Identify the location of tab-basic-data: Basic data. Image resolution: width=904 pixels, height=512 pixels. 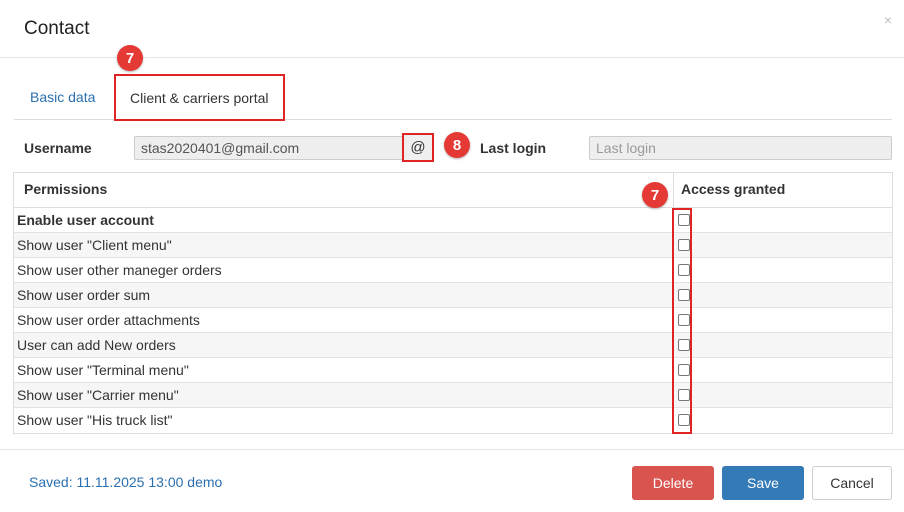
(62, 97).